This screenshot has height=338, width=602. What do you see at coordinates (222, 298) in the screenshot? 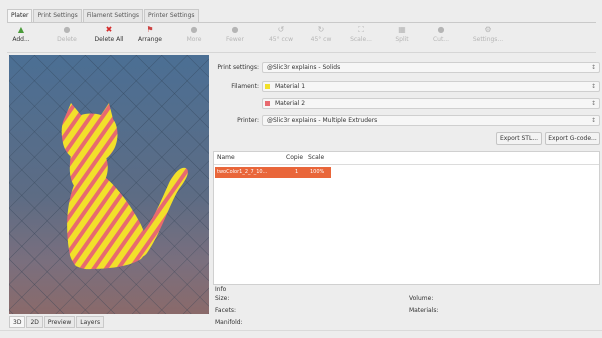
I see `info-size-label: Size:` at bounding box center [222, 298].